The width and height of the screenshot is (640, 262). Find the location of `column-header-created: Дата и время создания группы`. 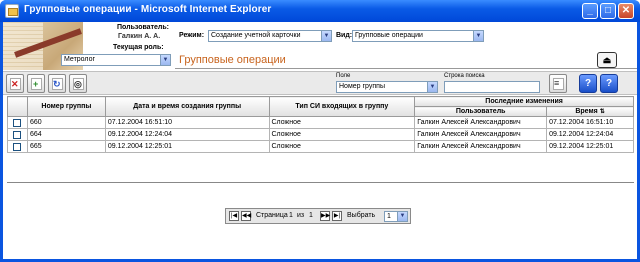

column-header-created: Дата и время создания группы is located at coordinates (187, 106).